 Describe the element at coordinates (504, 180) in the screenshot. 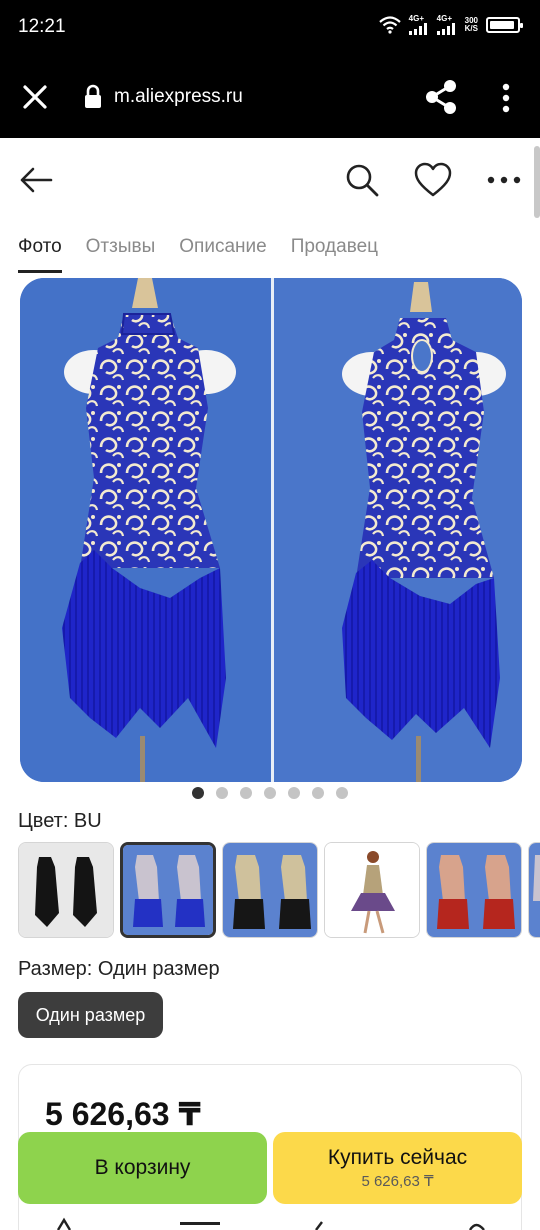

I see `more-horizontal-icon` at that location.